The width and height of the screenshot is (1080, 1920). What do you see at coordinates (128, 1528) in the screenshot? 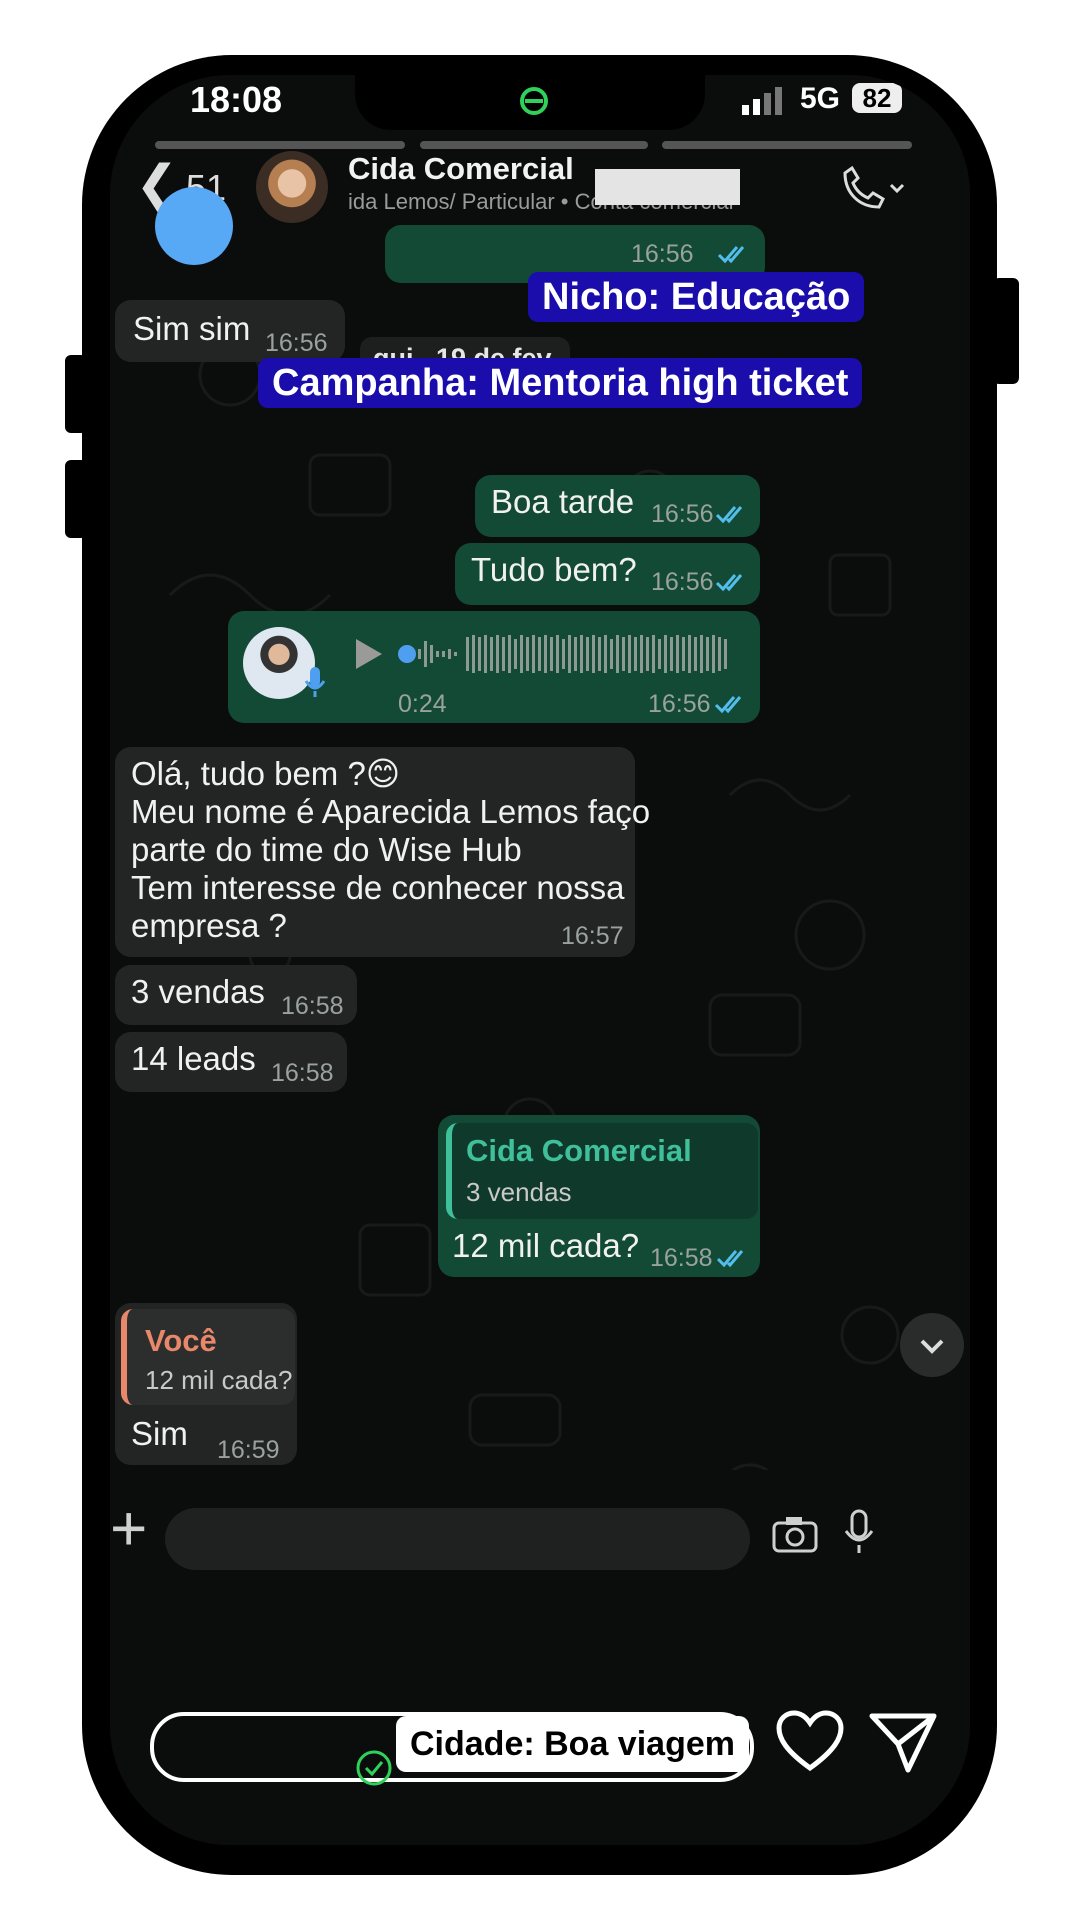
I see `plus-icon: +` at bounding box center [128, 1528].